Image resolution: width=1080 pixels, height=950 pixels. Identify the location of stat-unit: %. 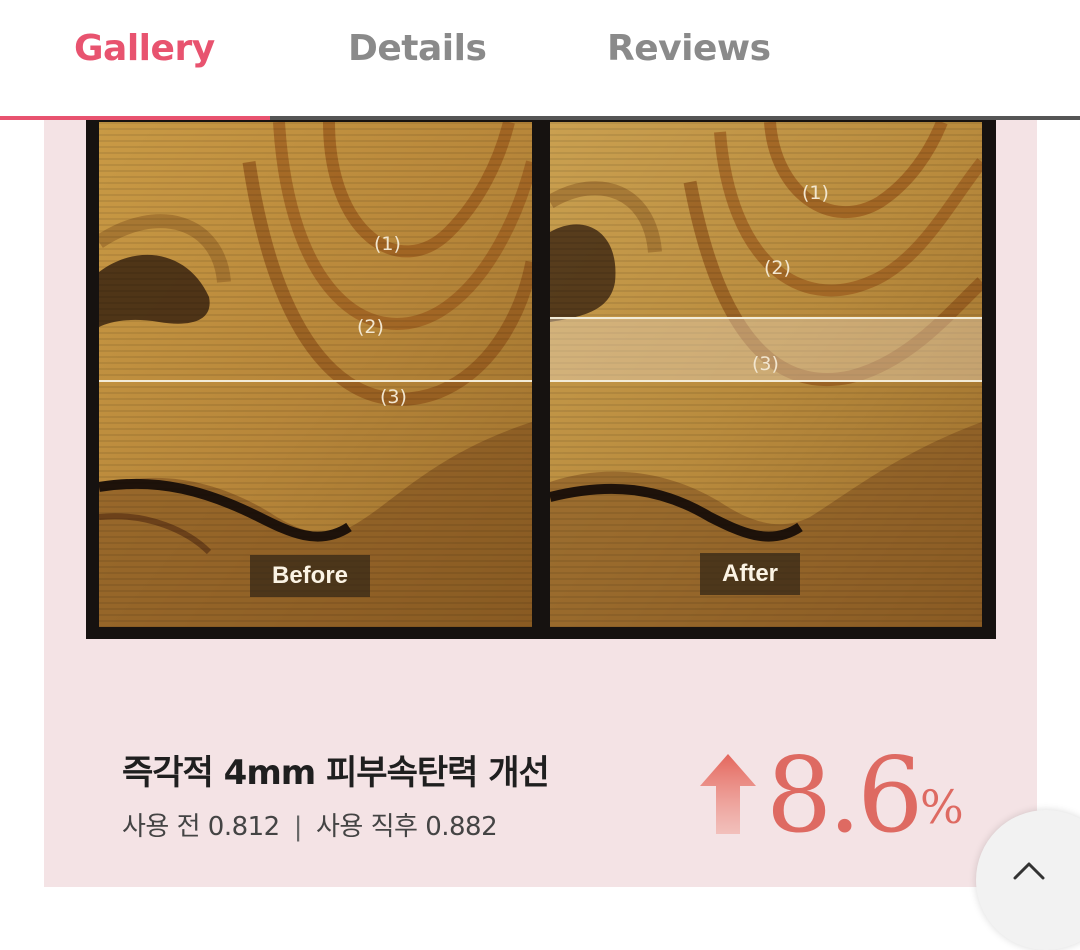
(942, 807).